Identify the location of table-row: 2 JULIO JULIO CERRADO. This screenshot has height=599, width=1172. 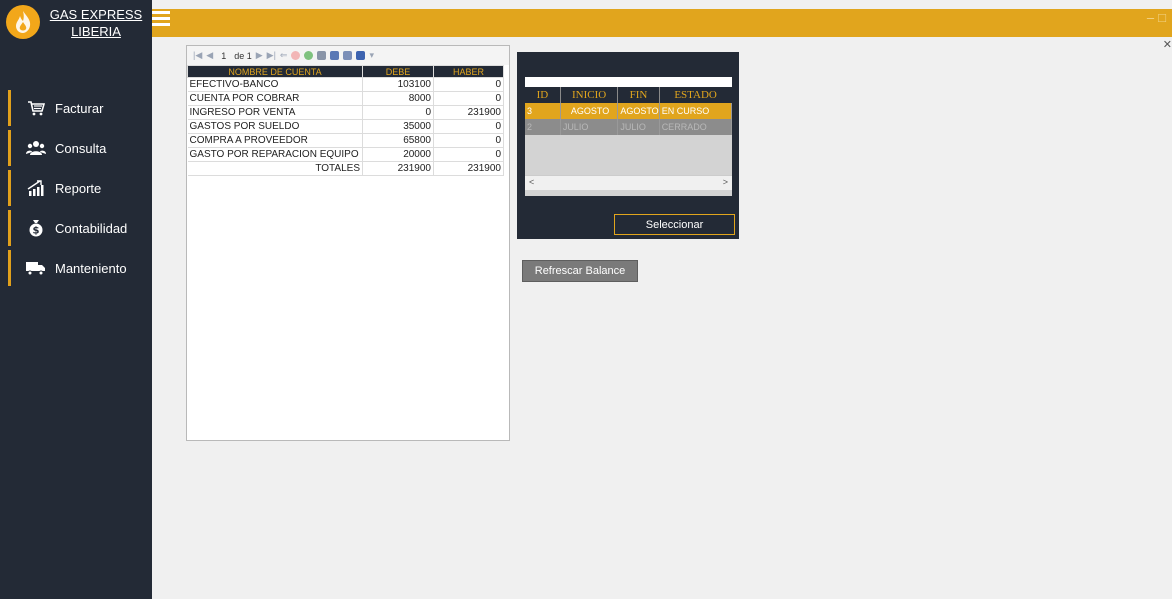
(629, 127).